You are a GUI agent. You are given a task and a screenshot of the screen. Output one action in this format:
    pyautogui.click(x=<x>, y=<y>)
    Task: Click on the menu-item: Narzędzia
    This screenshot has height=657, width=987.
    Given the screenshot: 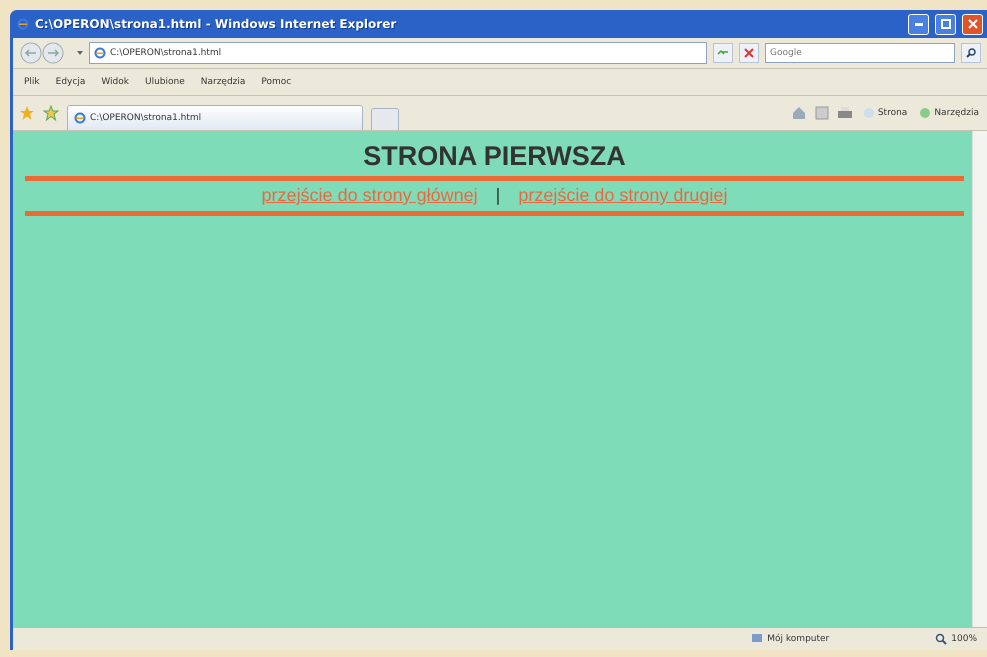 What is the action you would take?
    pyautogui.click(x=223, y=82)
    